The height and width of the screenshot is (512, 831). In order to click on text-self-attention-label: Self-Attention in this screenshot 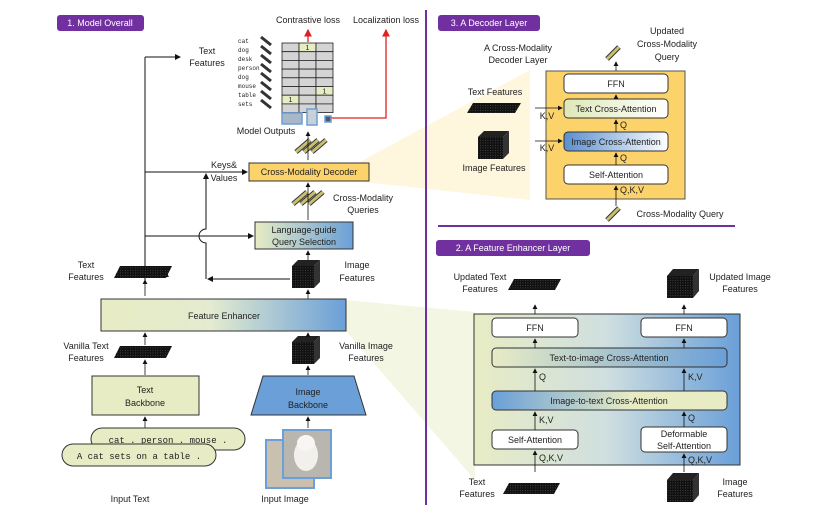, I will do `click(535, 440)`.